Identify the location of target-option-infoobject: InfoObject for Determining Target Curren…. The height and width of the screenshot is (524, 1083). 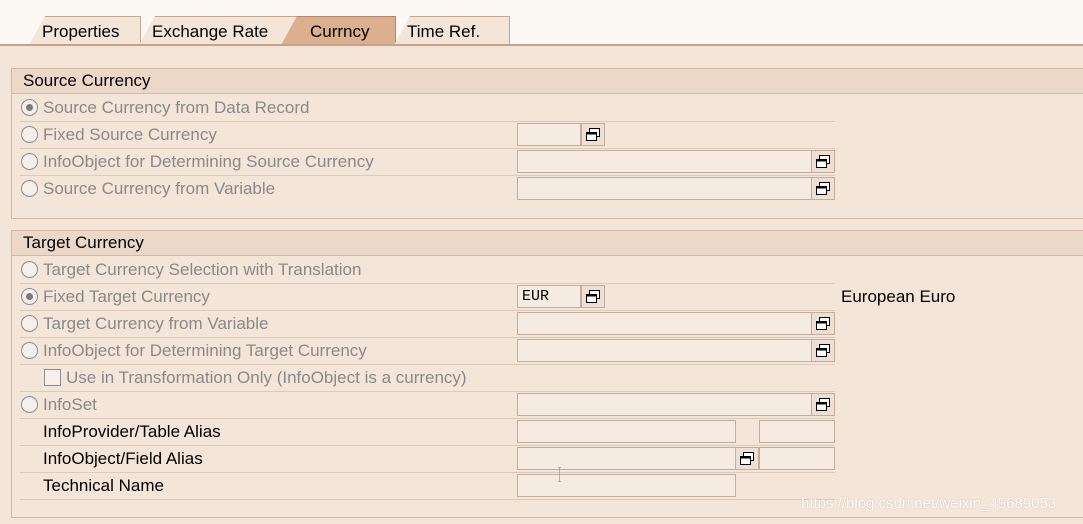
(427, 351).